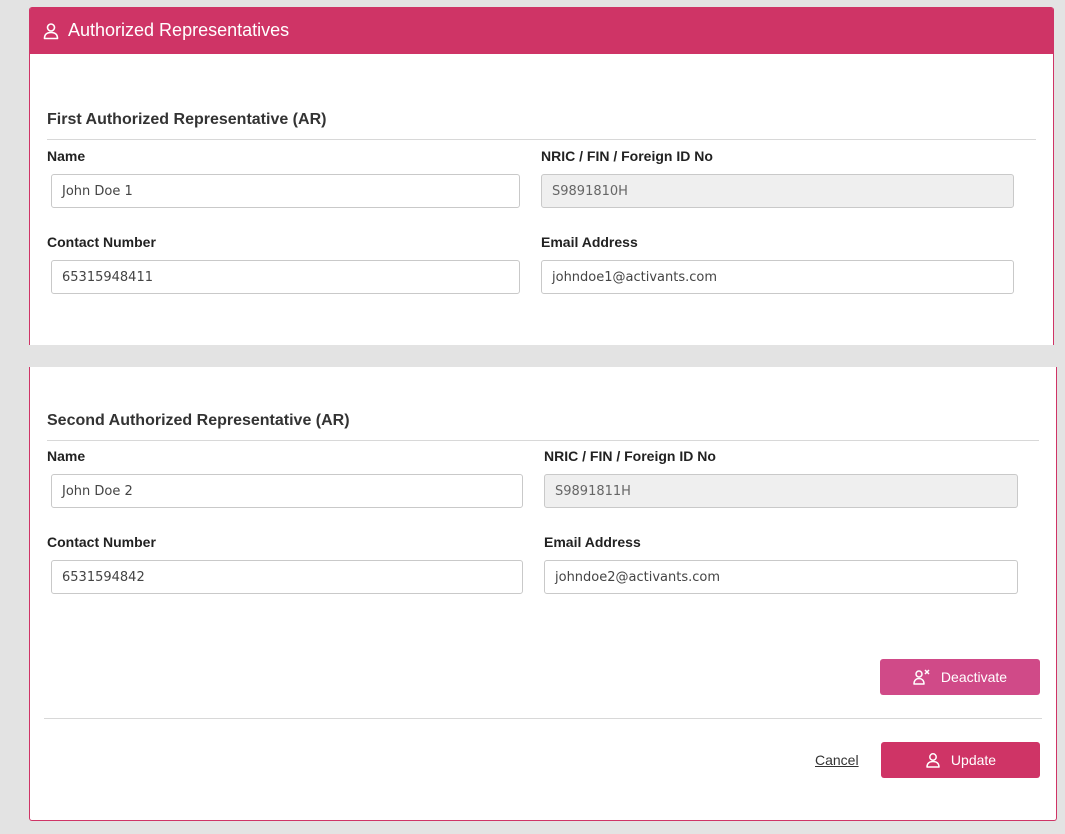 The width and height of the screenshot is (1065, 834). Describe the element at coordinates (837, 760) in the screenshot. I see `cancel-link: Cancel` at that location.